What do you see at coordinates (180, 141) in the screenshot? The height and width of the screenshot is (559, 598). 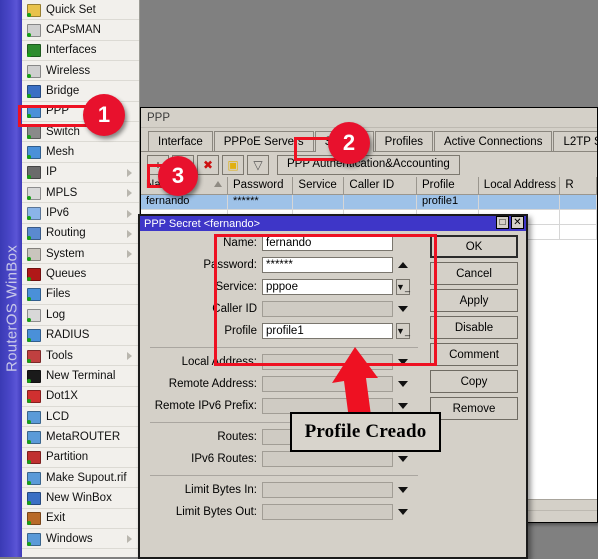 I see `tab-interface: Interface` at bounding box center [180, 141].